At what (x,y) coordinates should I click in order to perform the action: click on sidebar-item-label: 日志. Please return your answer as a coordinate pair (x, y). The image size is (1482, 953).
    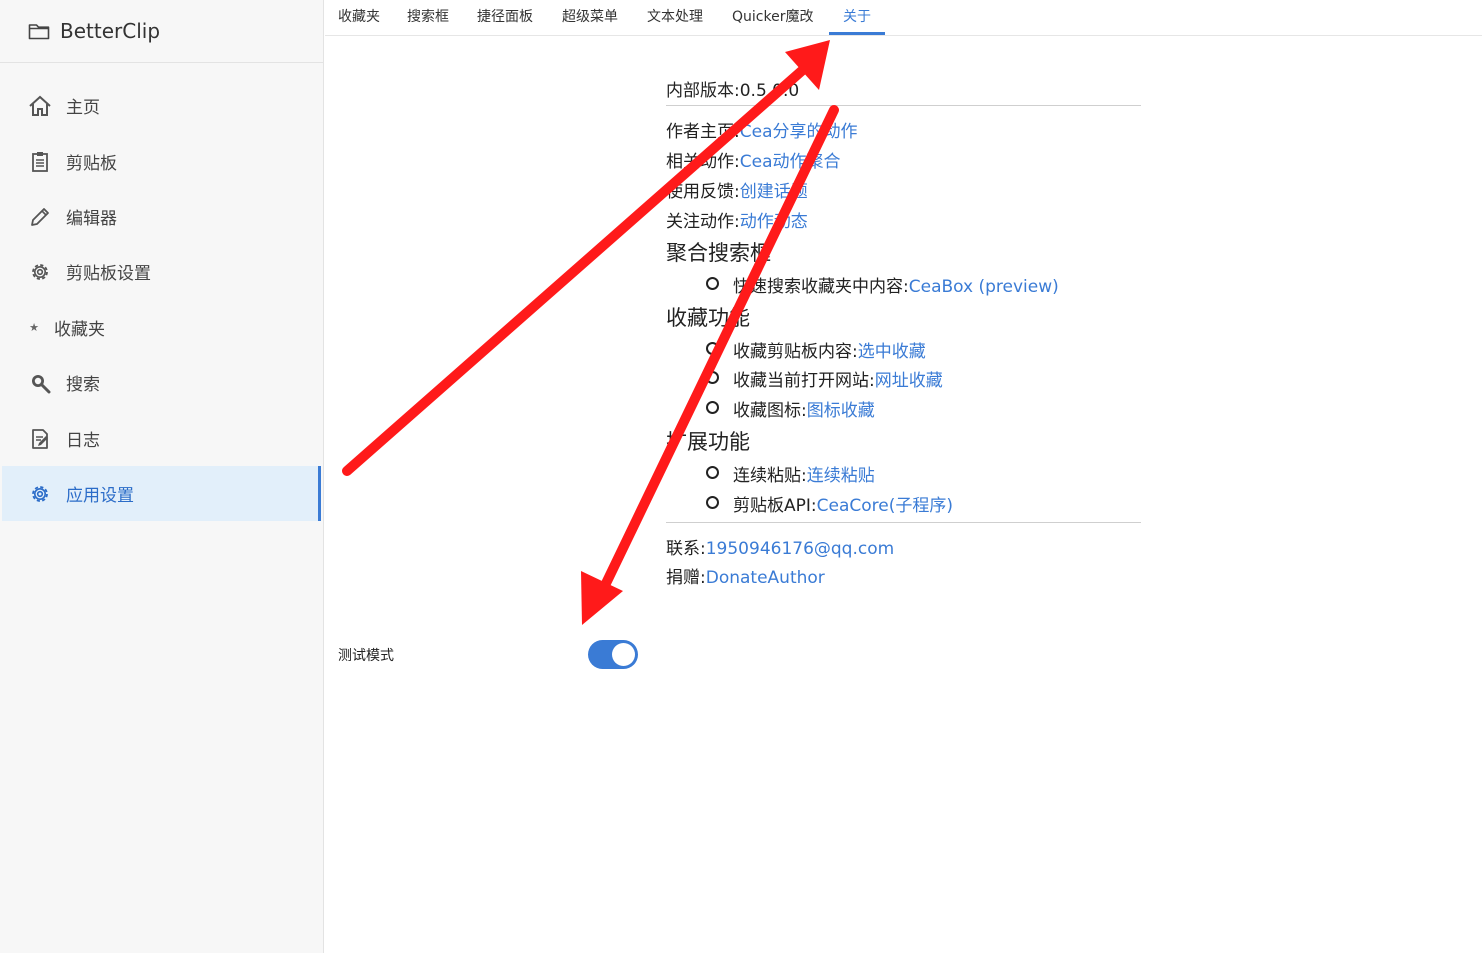
    Looking at the image, I should click on (83, 441).